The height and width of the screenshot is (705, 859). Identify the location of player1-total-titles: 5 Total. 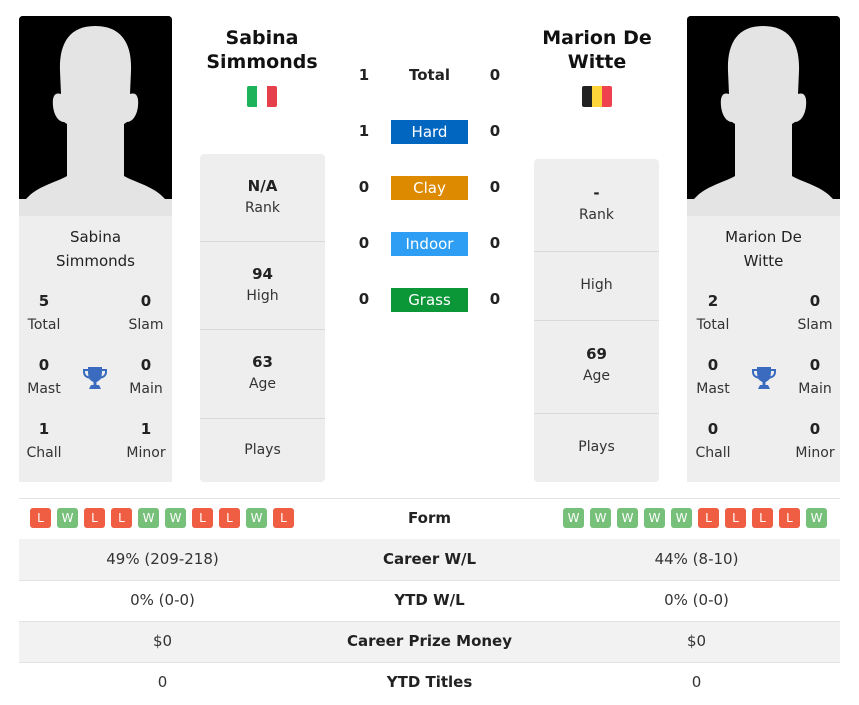
(44, 312).